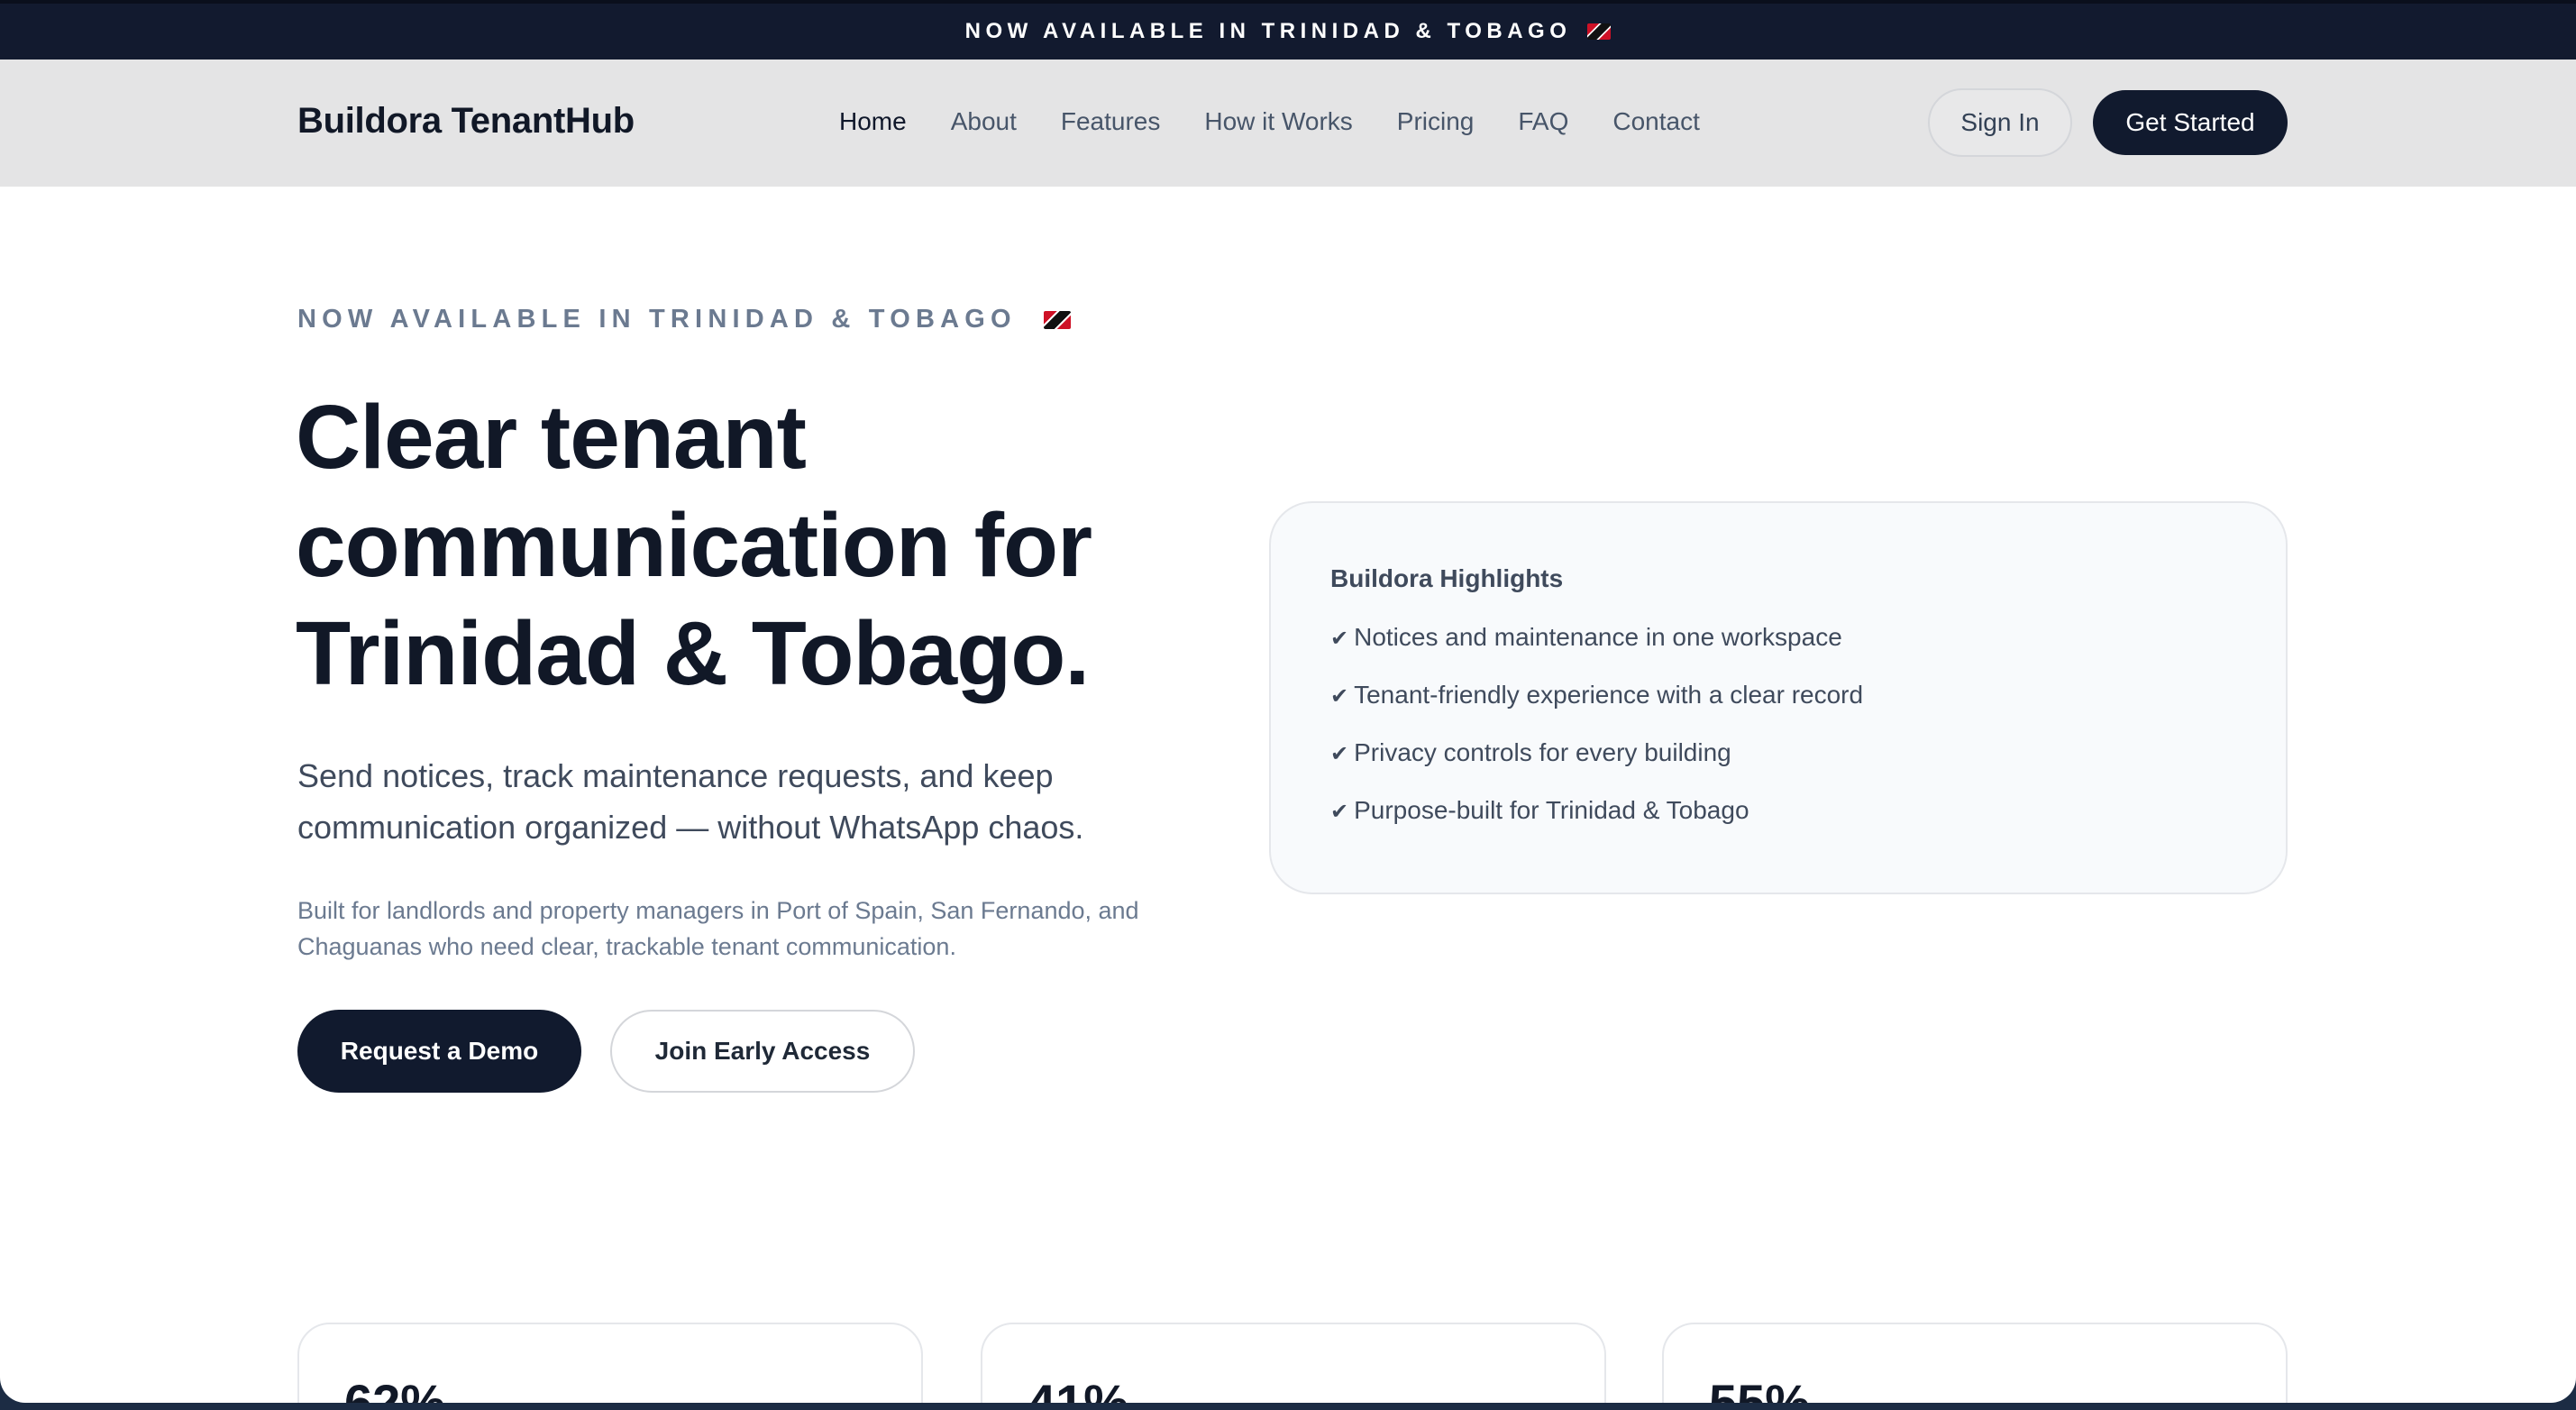 The height and width of the screenshot is (1410, 2576). I want to click on stat-value: 41%, so click(1078, 1389).